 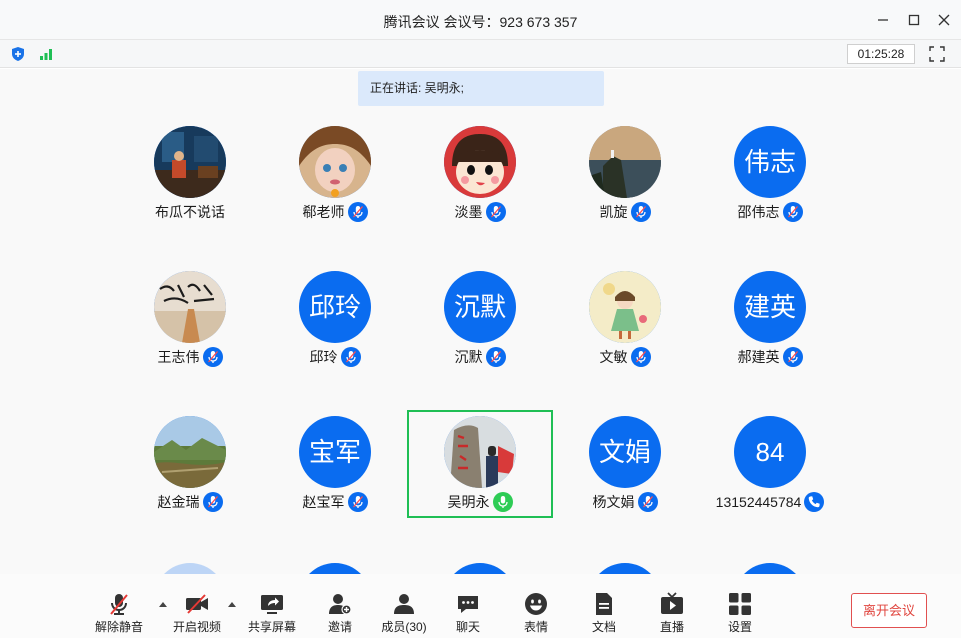 I want to click on invite-label: 邀请, so click(x=339, y=627).